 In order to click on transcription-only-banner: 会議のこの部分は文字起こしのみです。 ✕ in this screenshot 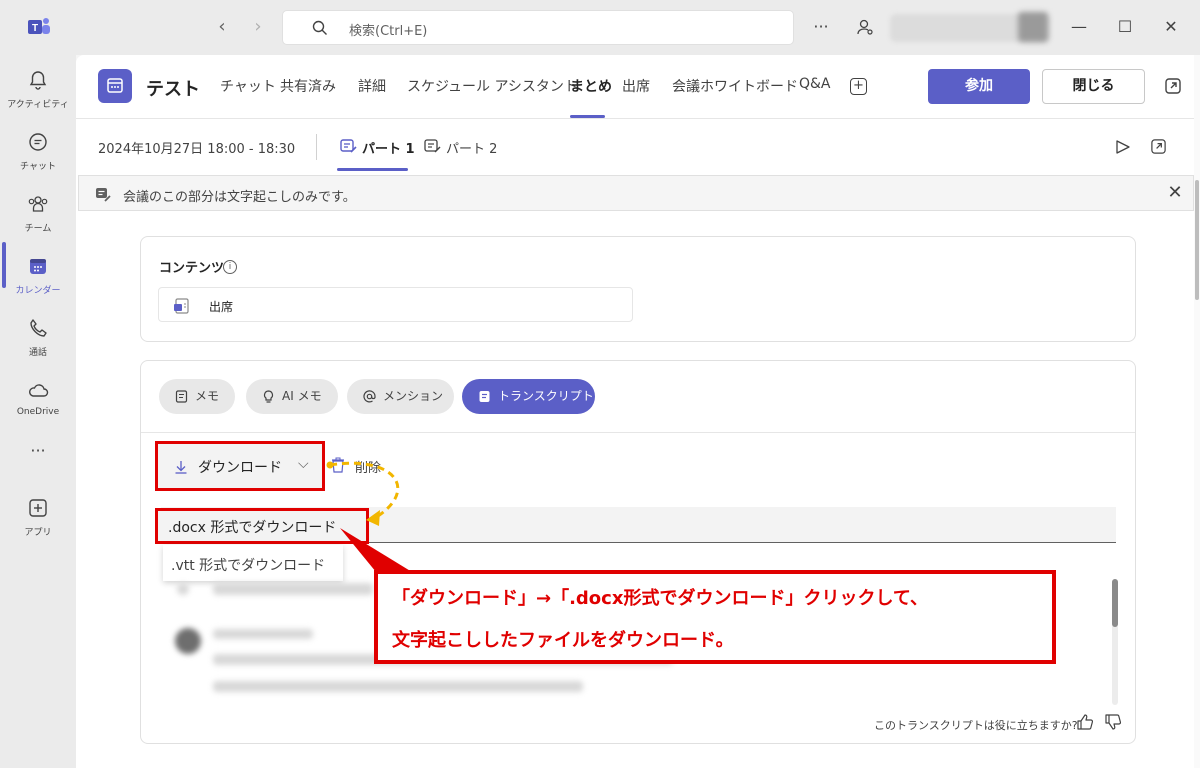, I will do `click(636, 193)`.